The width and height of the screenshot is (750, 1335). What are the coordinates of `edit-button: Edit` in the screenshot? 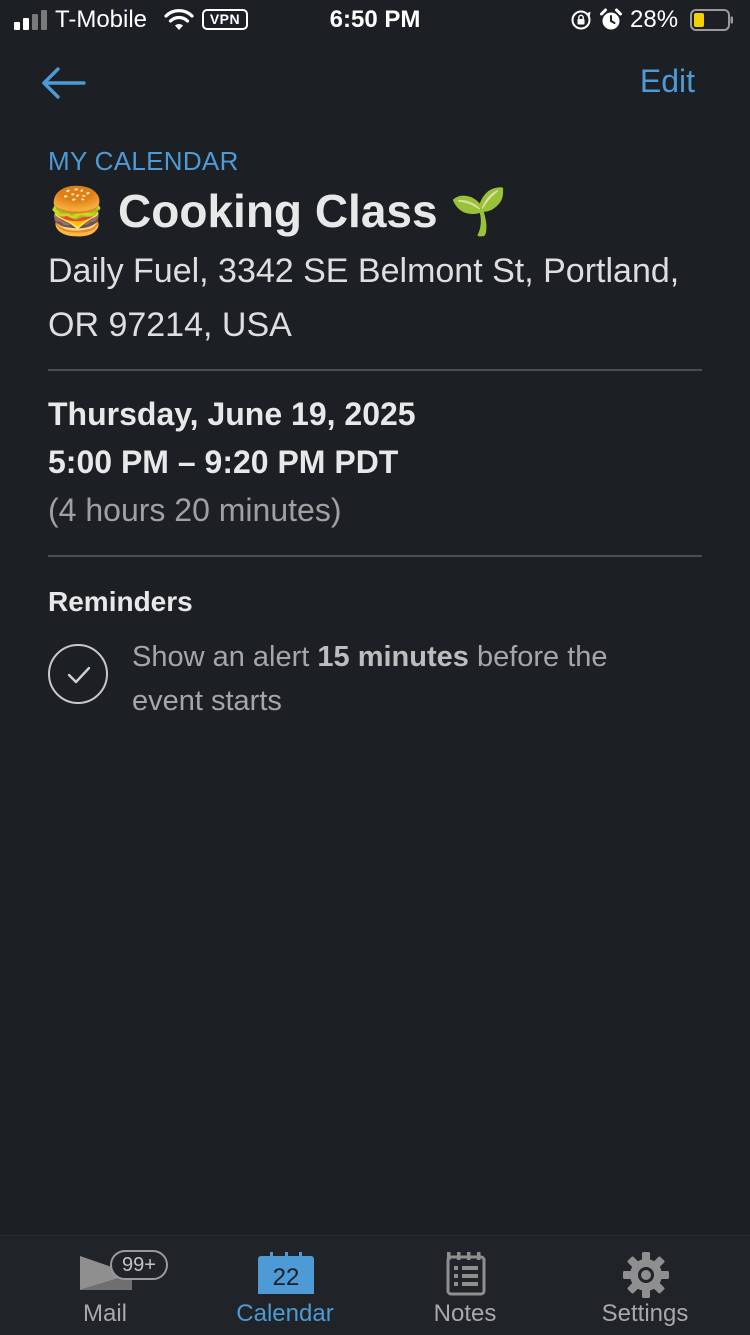 It's located at (667, 81).